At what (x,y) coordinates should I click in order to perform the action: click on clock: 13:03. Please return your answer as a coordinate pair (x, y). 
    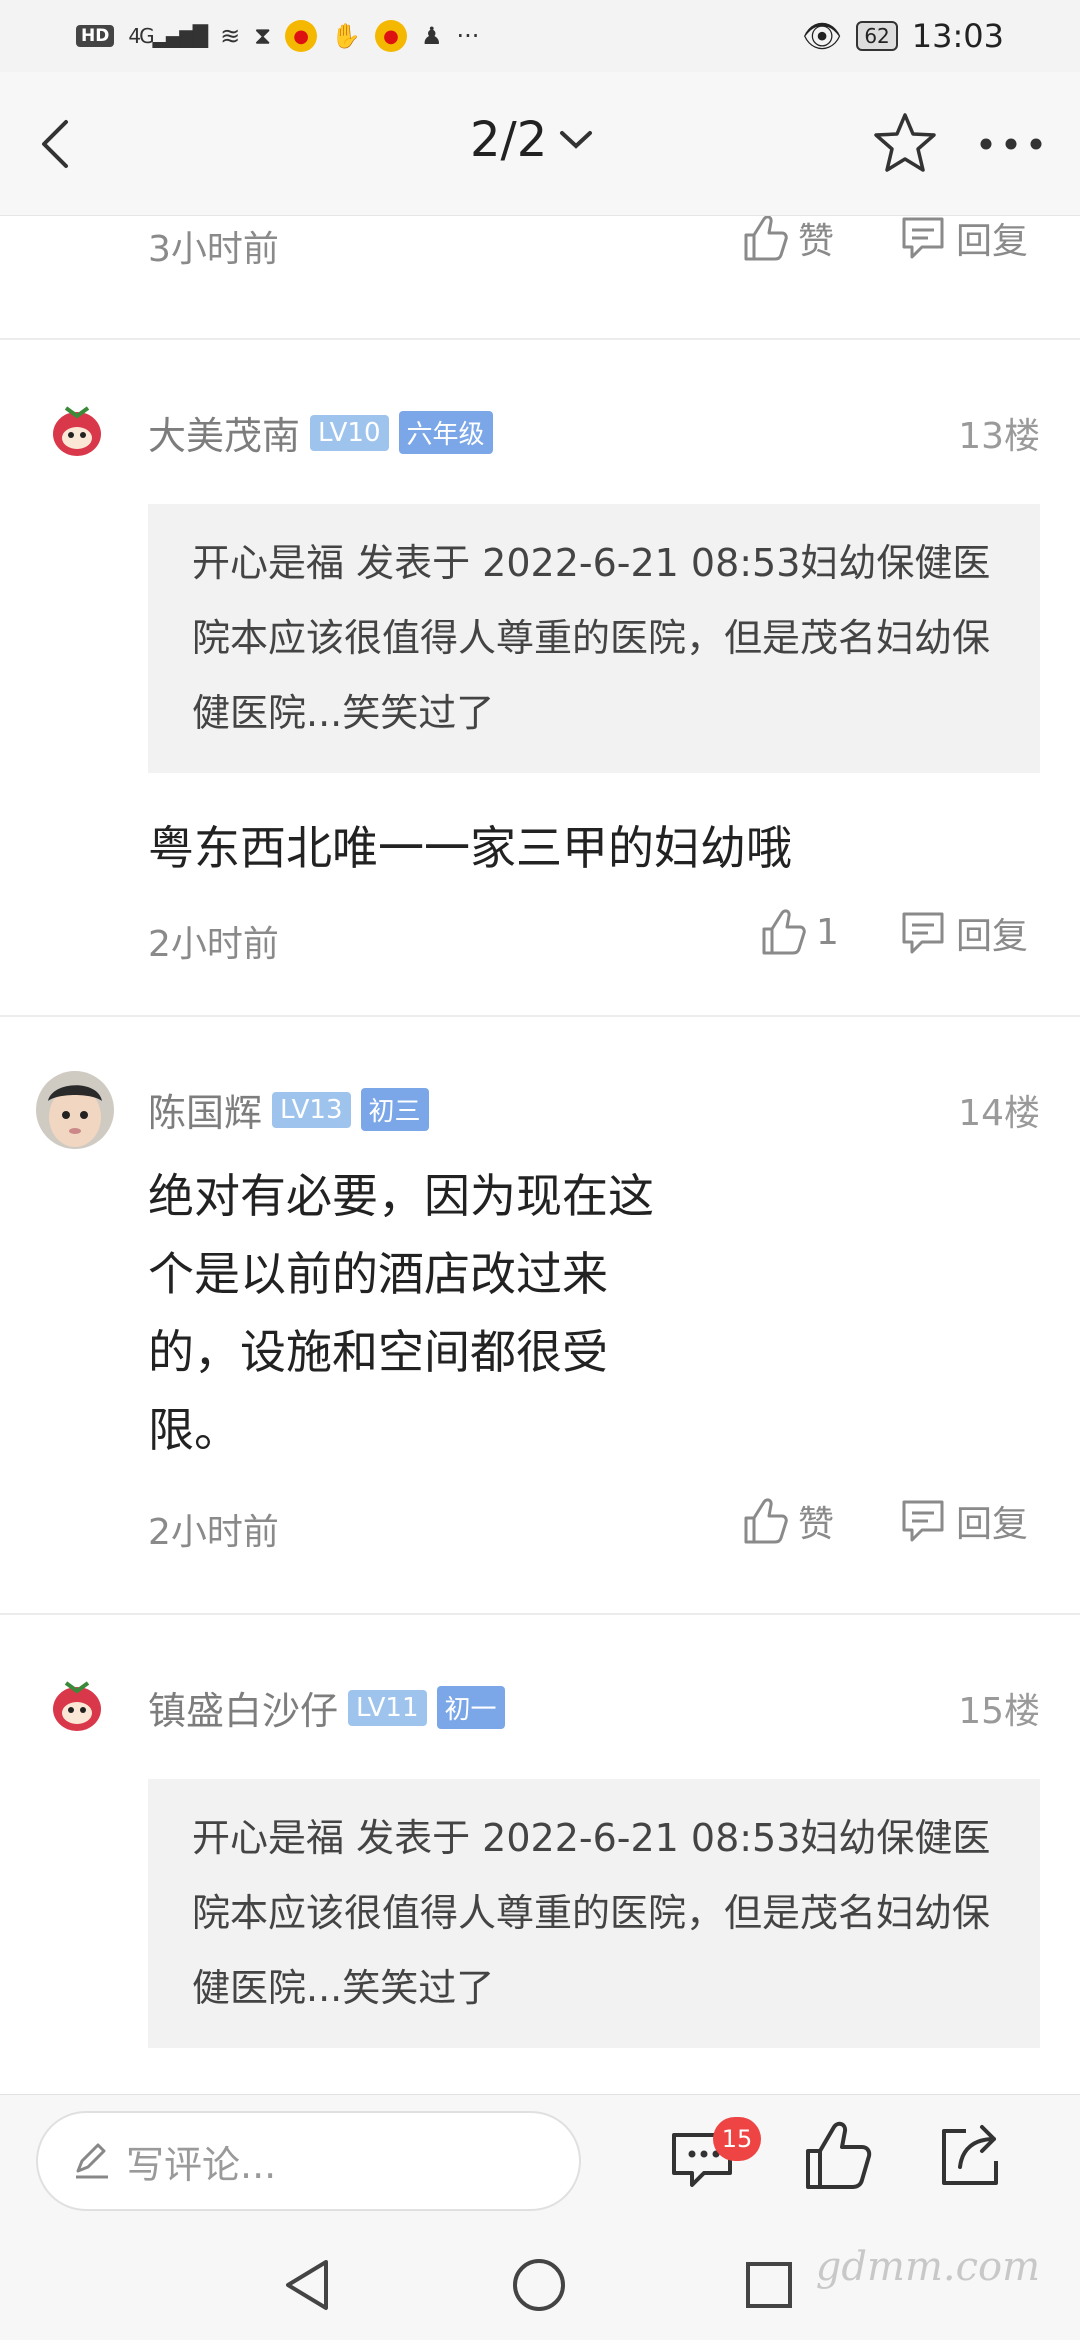
    Looking at the image, I should click on (957, 36).